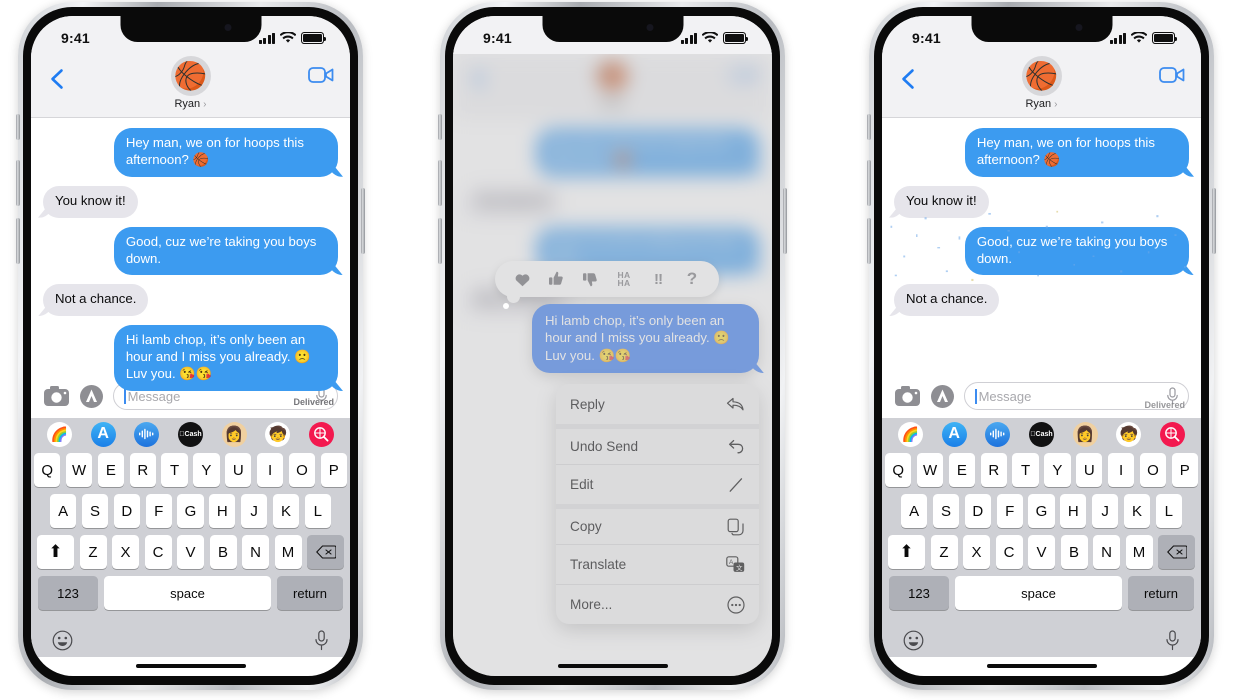 This screenshot has width=1238, height=700. What do you see at coordinates (1172, 640) in the screenshot?
I see `dictation-microphone-icon` at bounding box center [1172, 640].